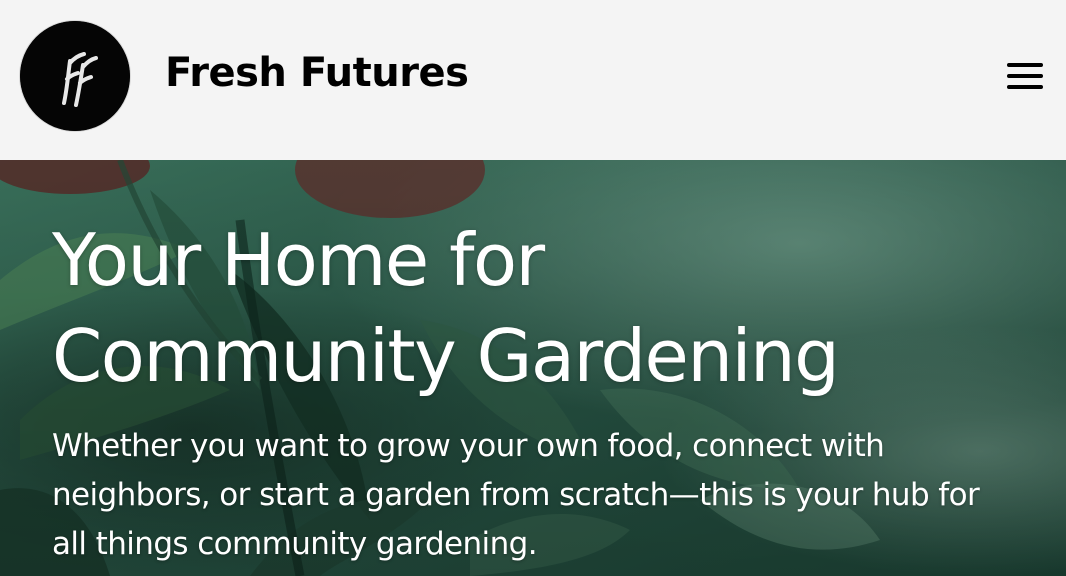  What do you see at coordinates (446, 356) in the screenshot?
I see `hero-title-line-2: Community Gardening` at bounding box center [446, 356].